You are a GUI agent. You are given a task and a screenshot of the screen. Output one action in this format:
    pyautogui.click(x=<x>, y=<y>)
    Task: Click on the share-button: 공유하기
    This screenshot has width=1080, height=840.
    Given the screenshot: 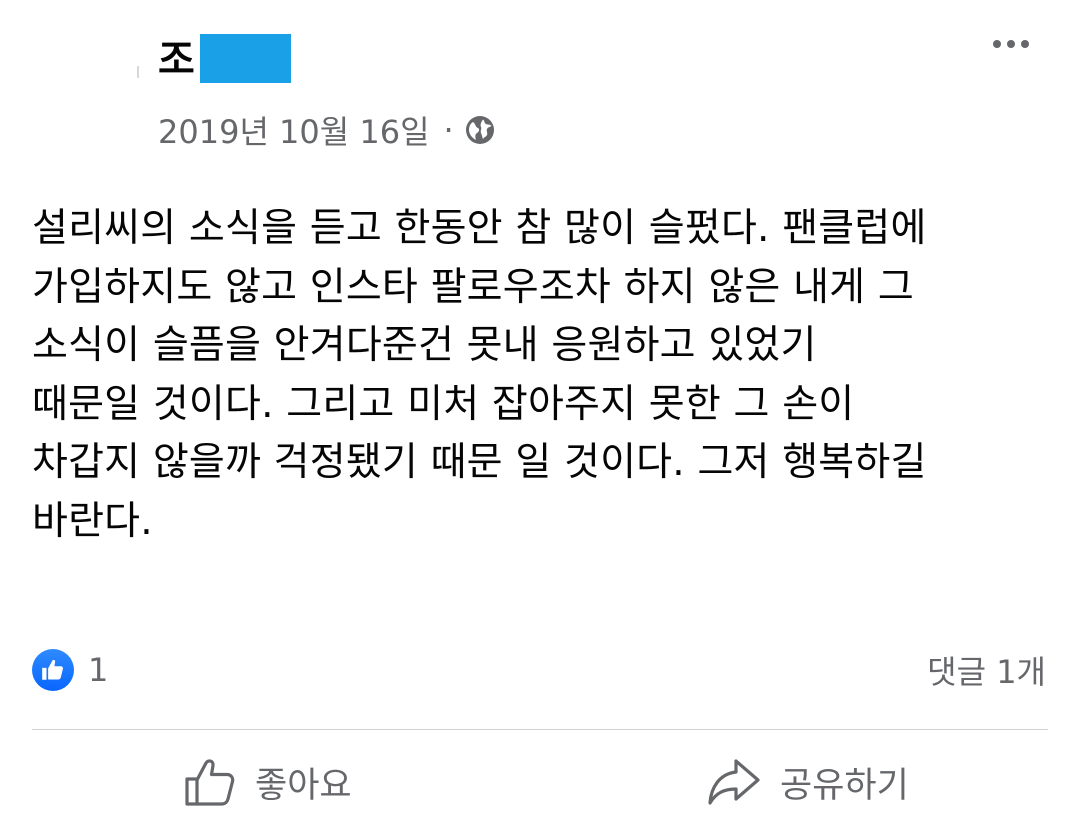 What is the action you would take?
    pyautogui.click(x=807, y=782)
    